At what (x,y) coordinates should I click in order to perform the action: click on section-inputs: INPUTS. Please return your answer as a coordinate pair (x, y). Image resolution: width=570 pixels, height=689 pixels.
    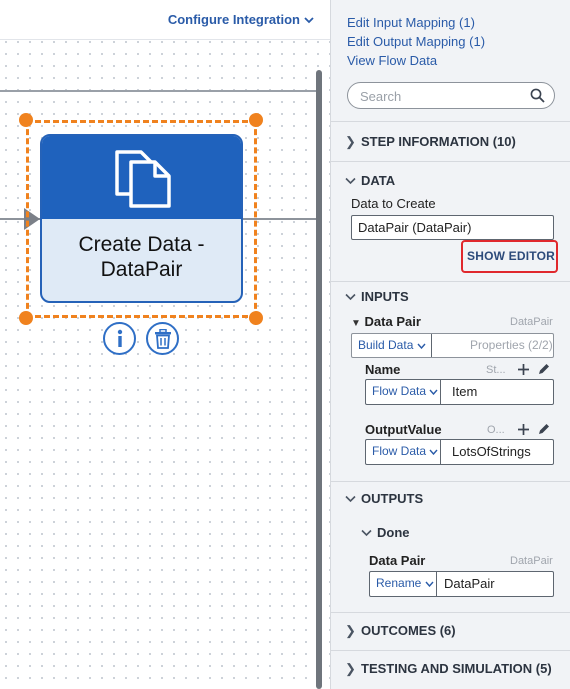
    Looking at the image, I should click on (377, 296).